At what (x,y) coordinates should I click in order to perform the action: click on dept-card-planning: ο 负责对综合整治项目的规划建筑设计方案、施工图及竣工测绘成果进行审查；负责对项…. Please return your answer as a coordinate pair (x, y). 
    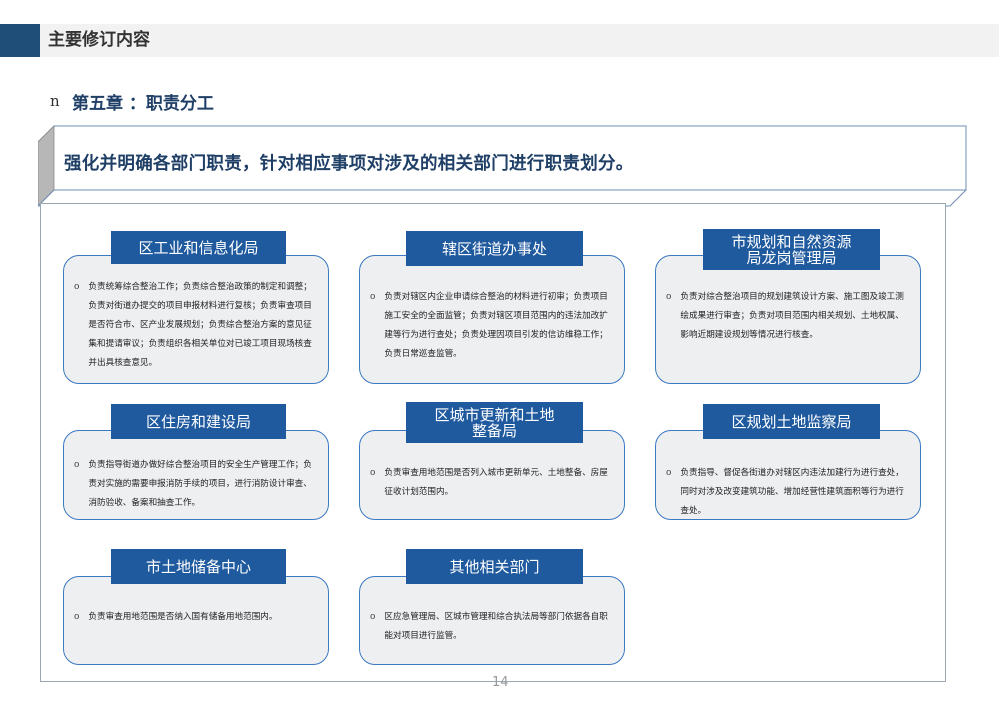
    Looking at the image, I should click on (788, 319).